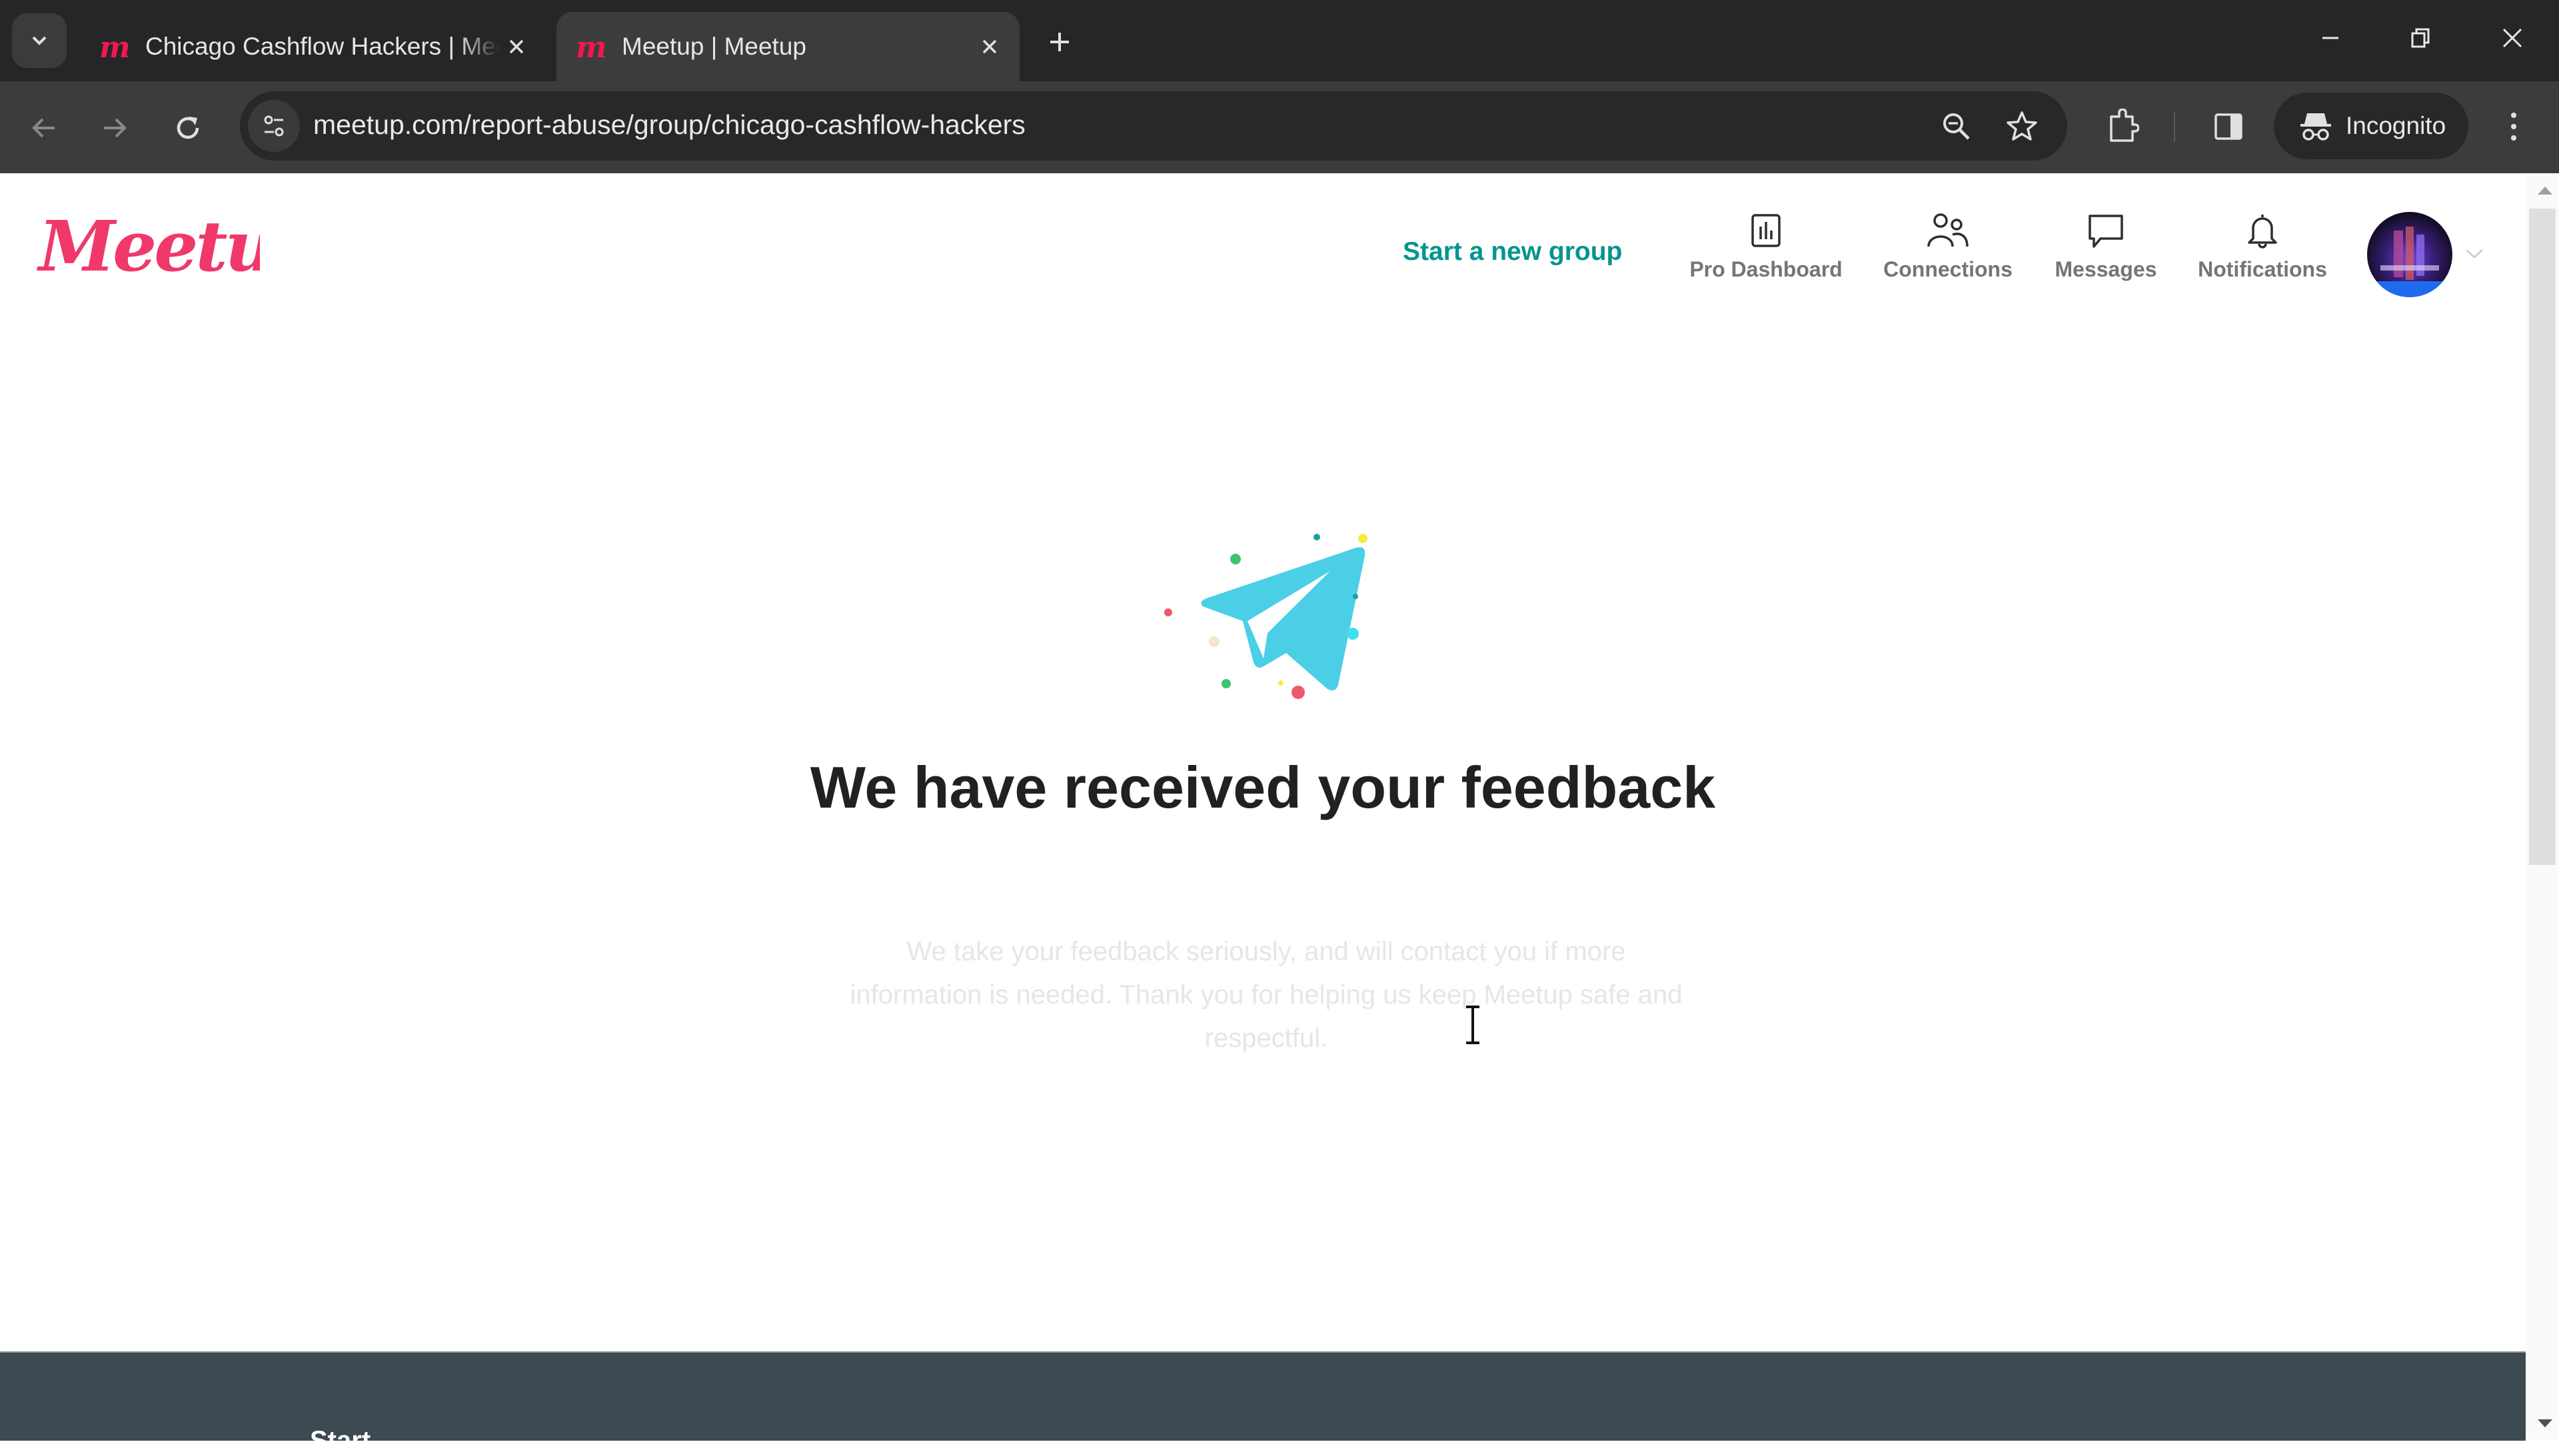  Describe the element at coordinates (148, 249) in the screenshot. I see `svg-text: Meetup` at that location.